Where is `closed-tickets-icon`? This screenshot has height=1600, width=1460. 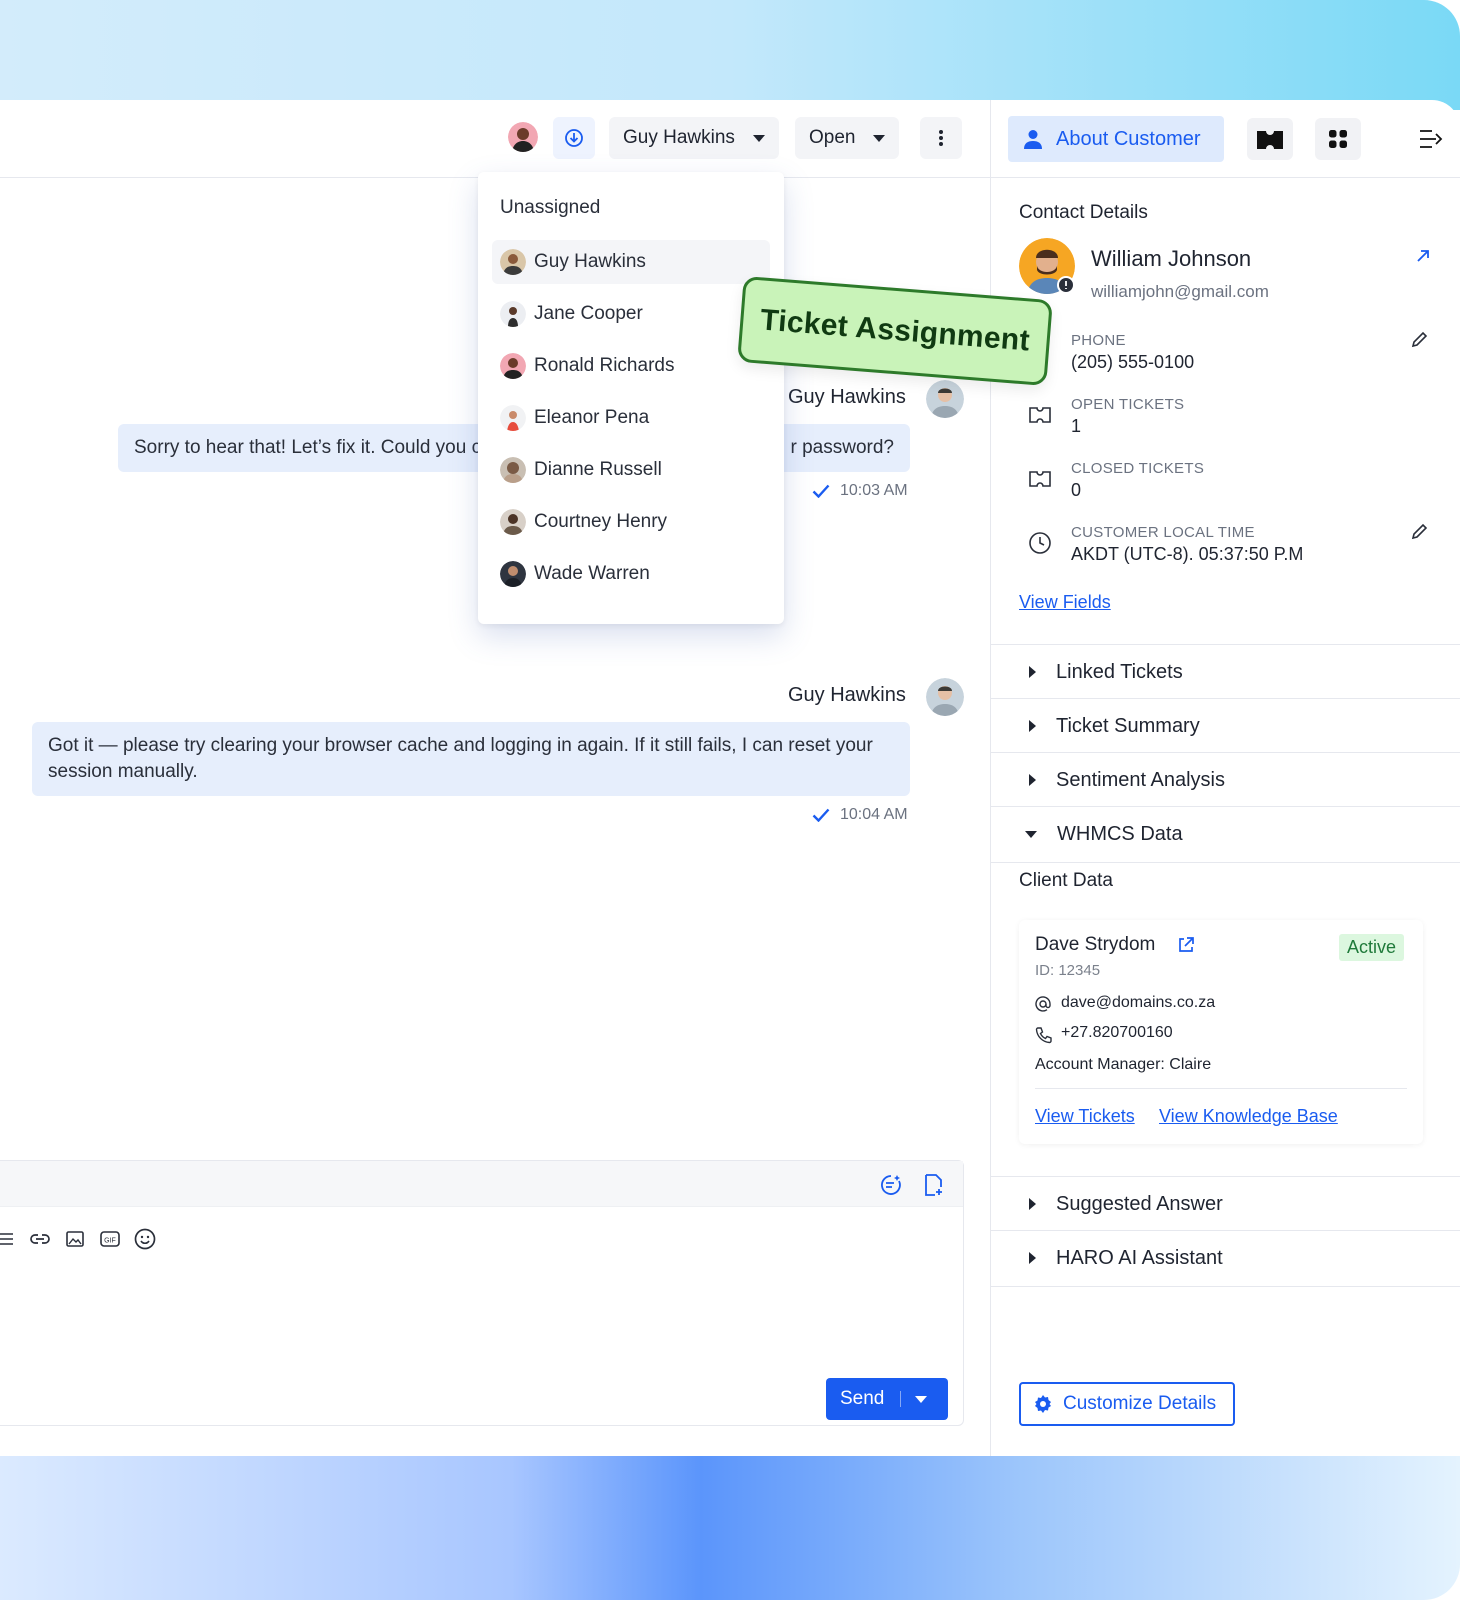
closed-tickets-icon is located at coordinates (1040, 479).